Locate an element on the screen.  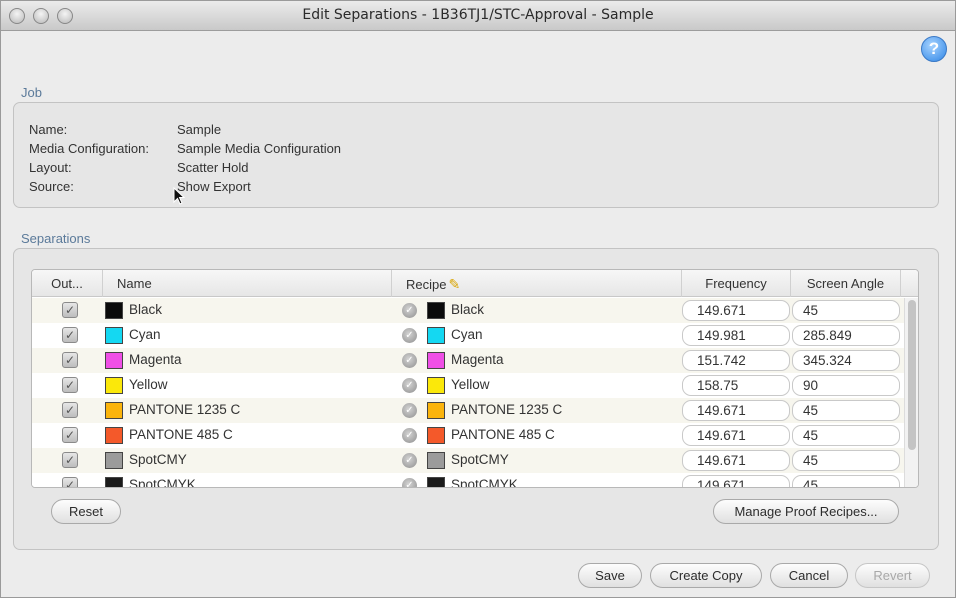
scrollbar-thumb is located at coordinates (912, 375).